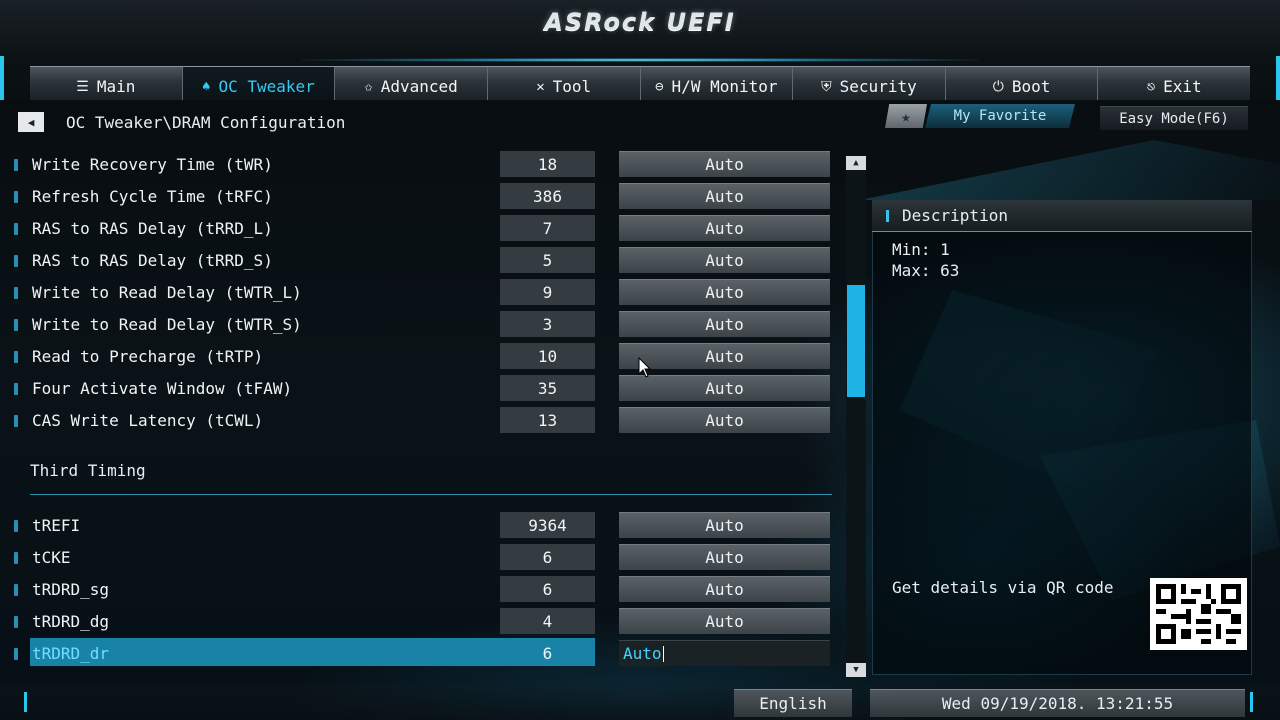  I want to click on language-button: English, so click(793, 703).